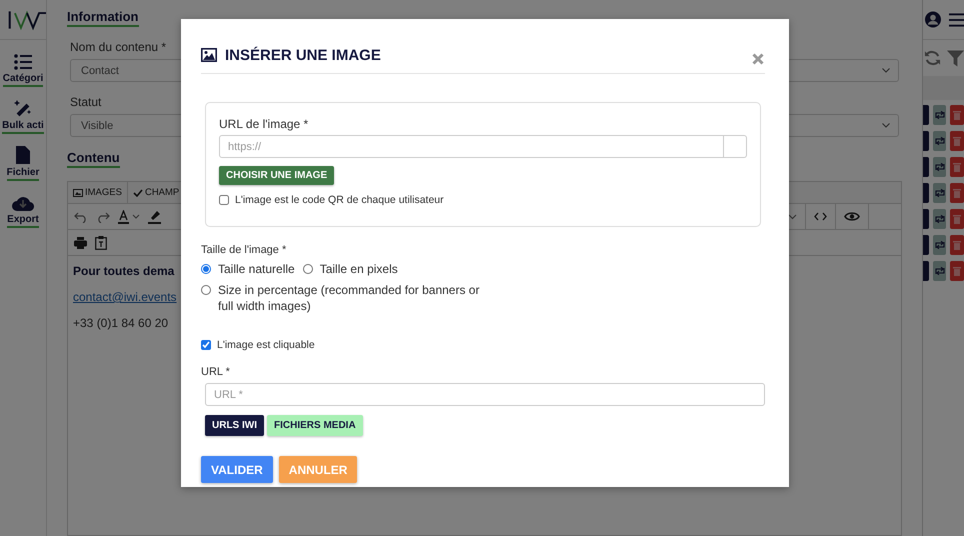 This screenshot has height=536, width=964. Describe the element at coordinates (216, 372) in the screenshot. I see `field-label: URL *` at that location.